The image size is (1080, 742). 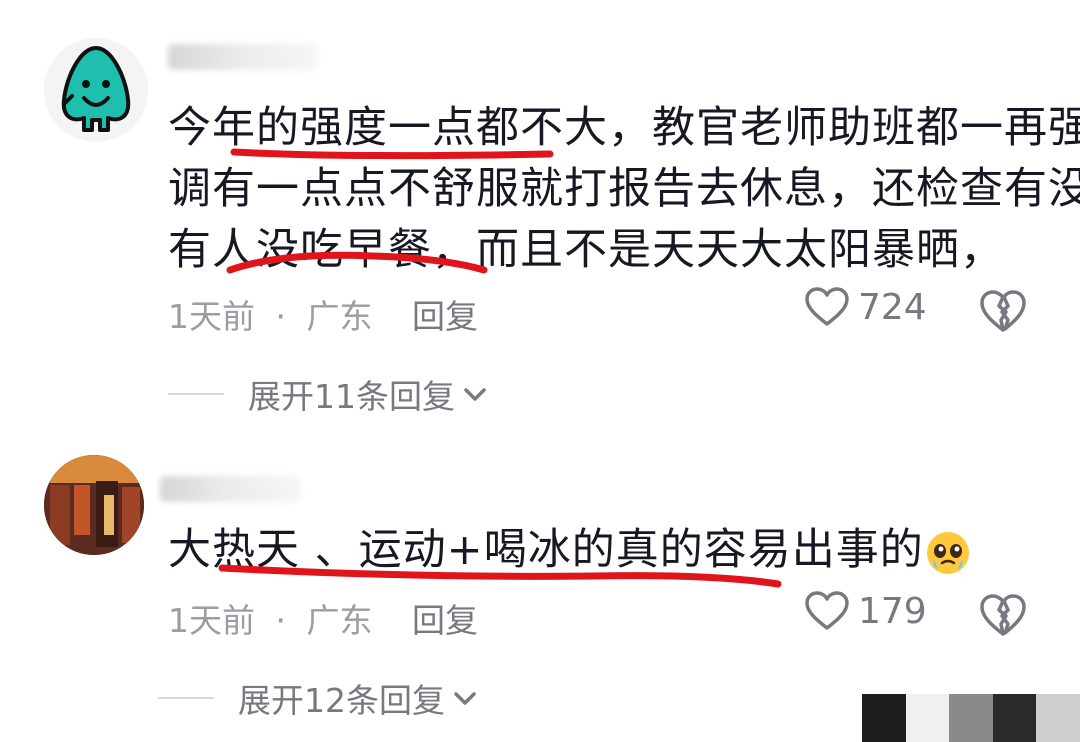 I want to click on expand-replies-label: 展开12条回复, so click(x=341, y=700).